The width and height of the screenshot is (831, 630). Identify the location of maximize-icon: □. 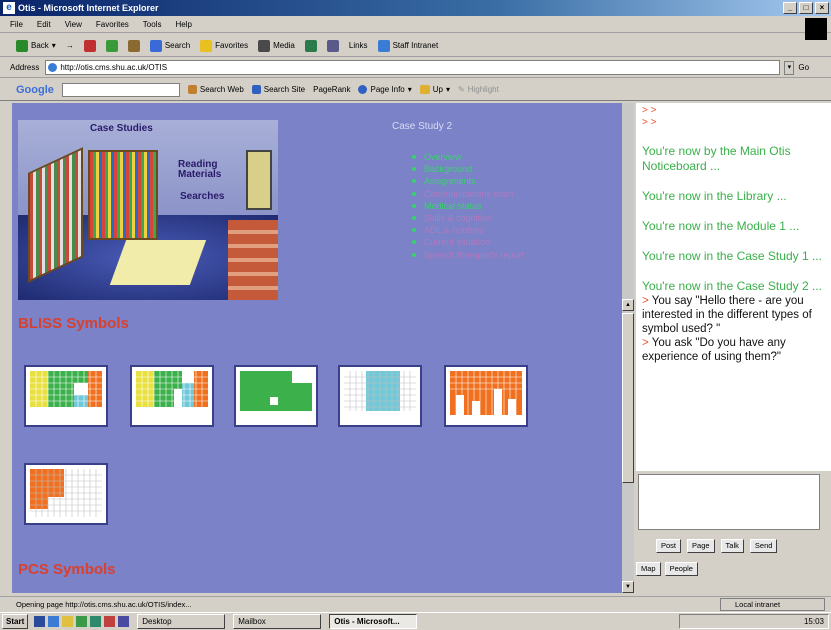
(806, 8).